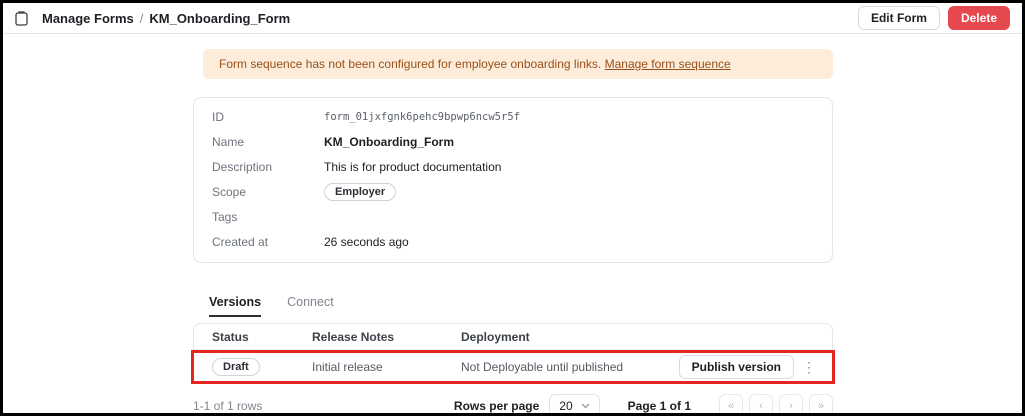  I want to click on detail-row-id: ID form_01jxfgnk6pehc9bpwp6ncw5r5f, so click(513, 116).